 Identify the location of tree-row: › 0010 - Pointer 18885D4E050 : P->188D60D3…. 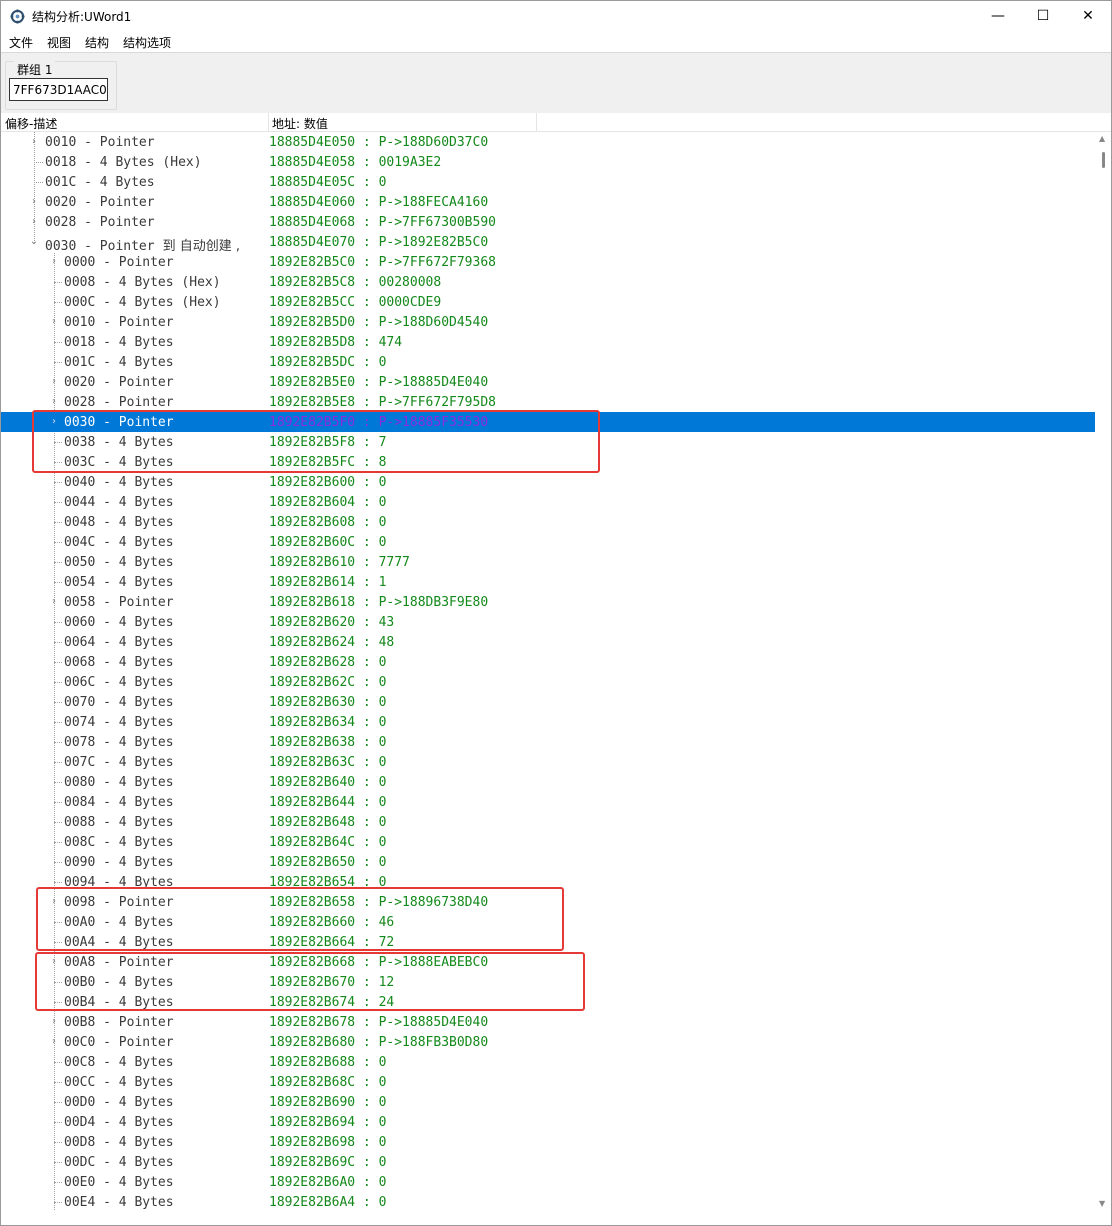
(548, 142).